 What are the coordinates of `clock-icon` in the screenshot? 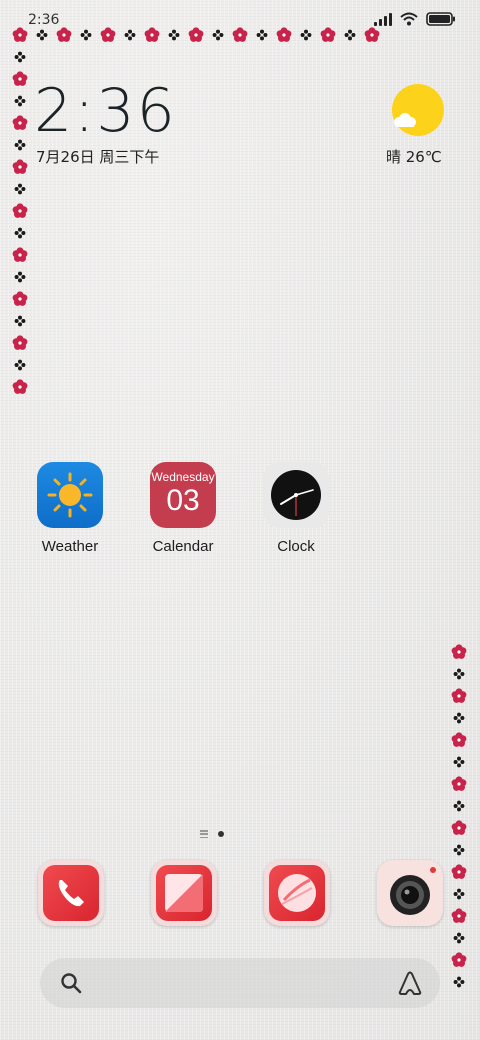 It's located at (296, 495).